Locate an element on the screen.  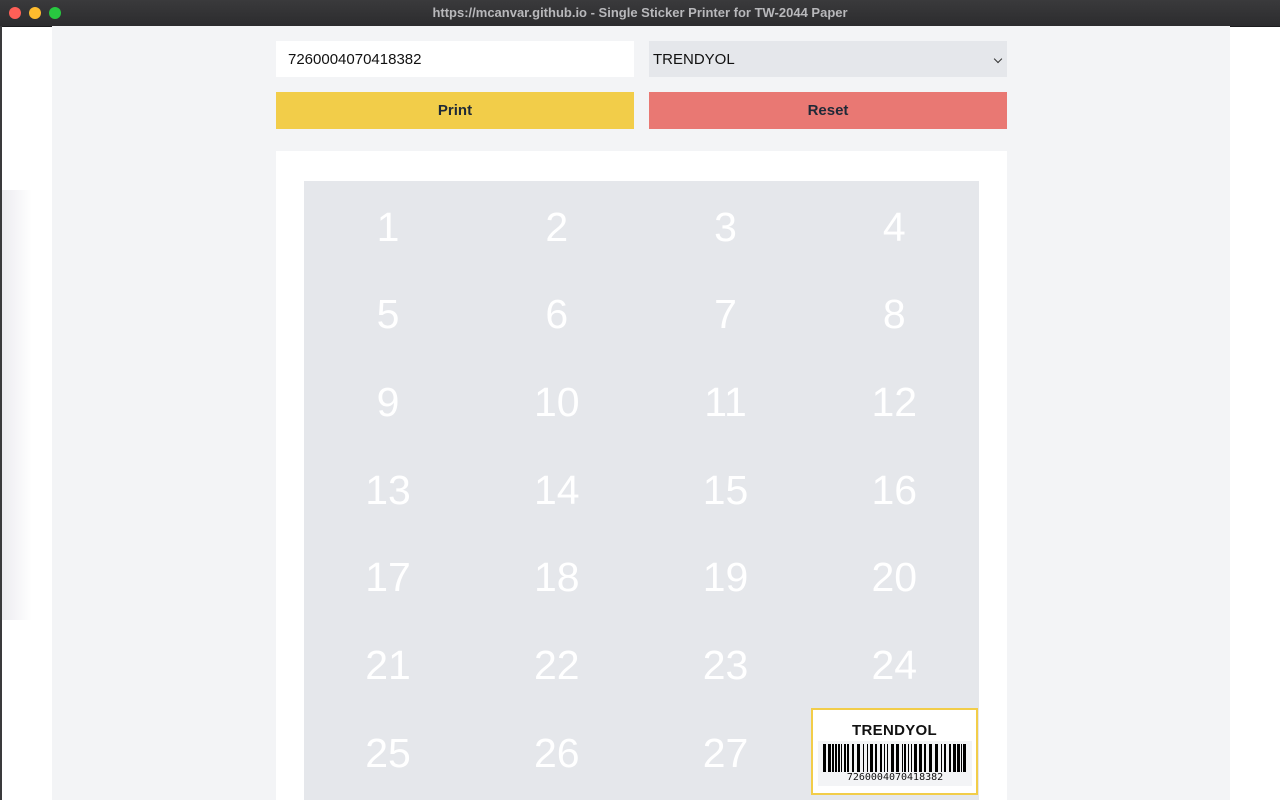
sheet-cell-13: 13 is located at coordinates (388, 490).